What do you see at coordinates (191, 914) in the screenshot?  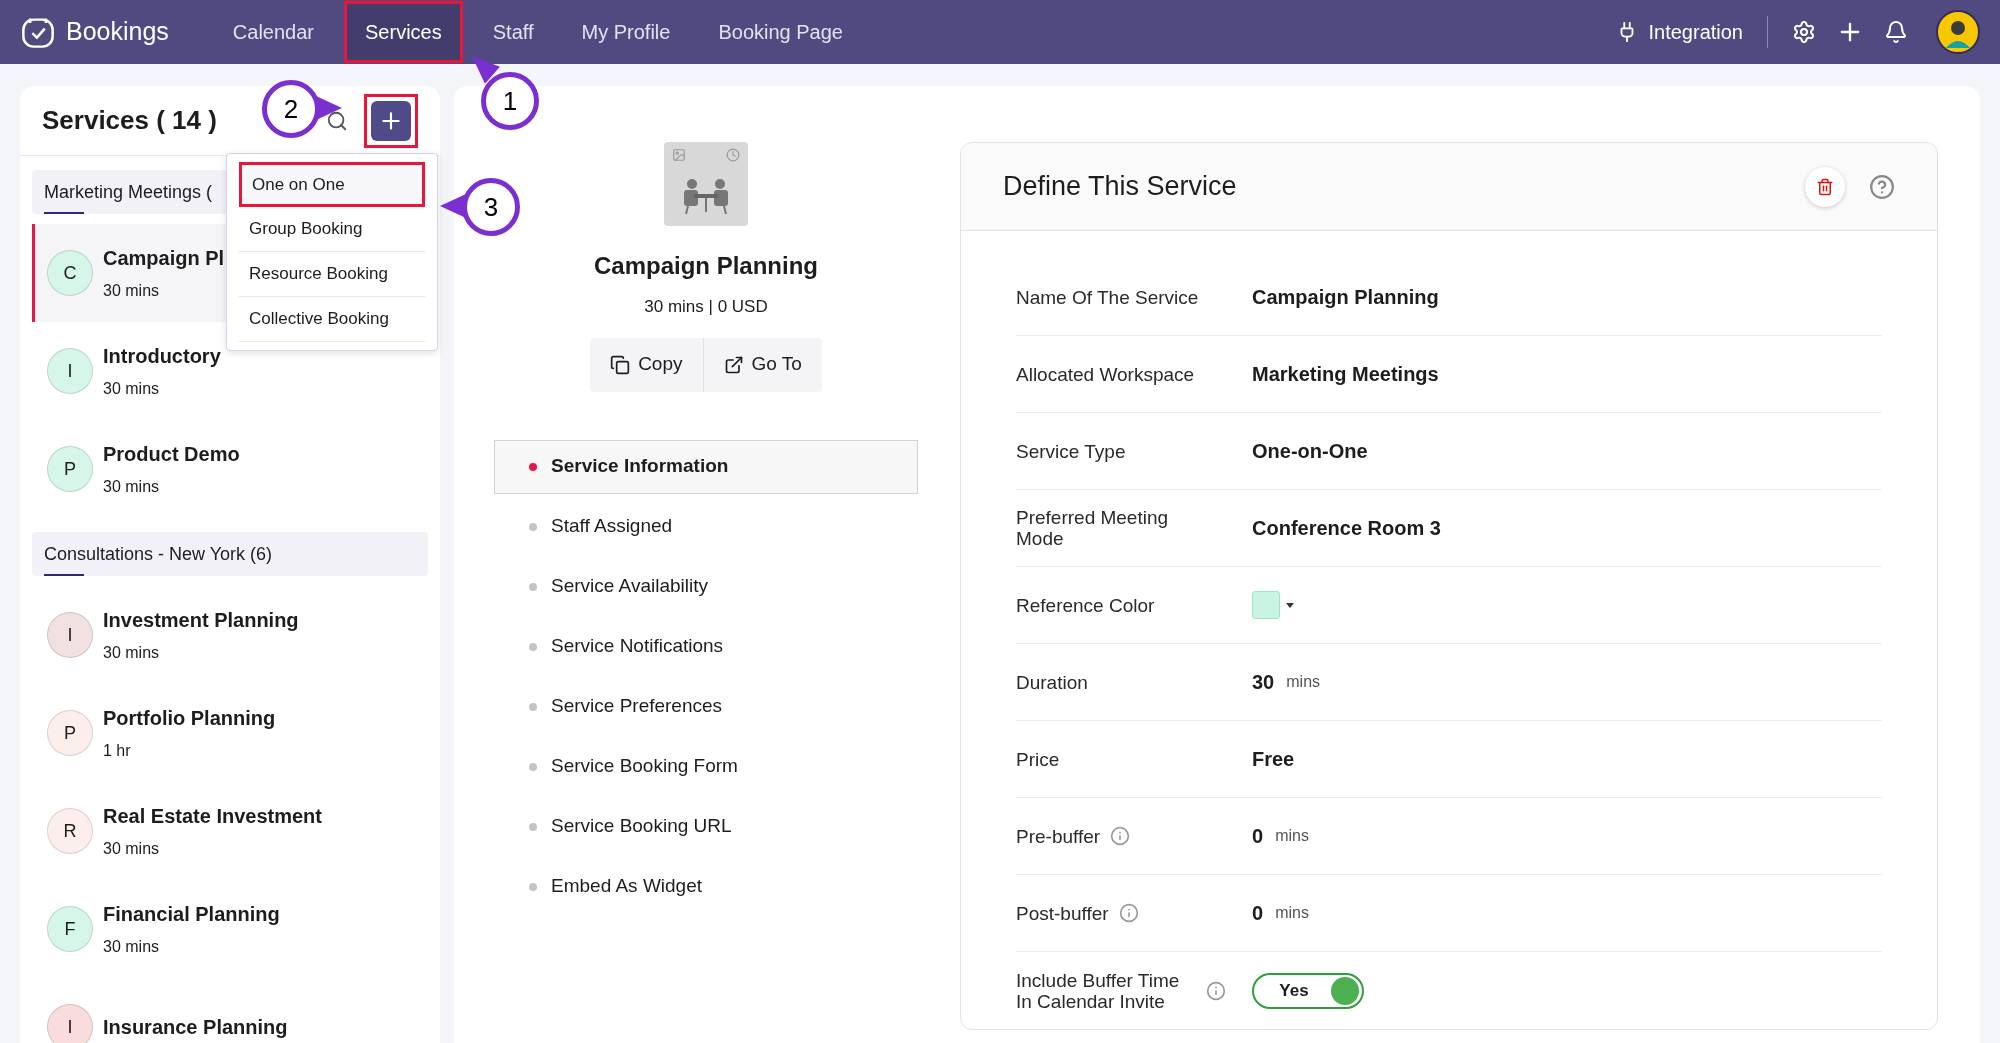 I see `service-name: Financial Planning` at bounding box center [191, 914].